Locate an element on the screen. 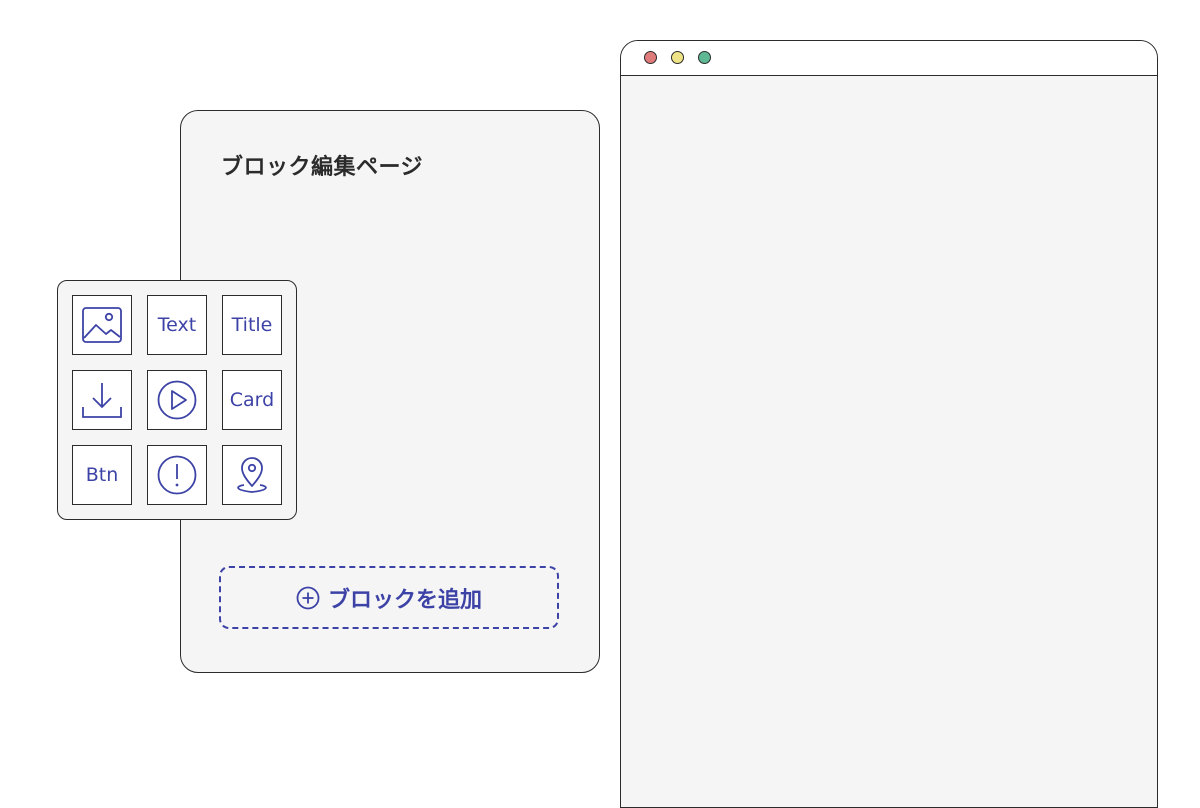 Image resolution: width=1200 pixels, height=808 pixels. play-icon is located at coordinates (177, 400).